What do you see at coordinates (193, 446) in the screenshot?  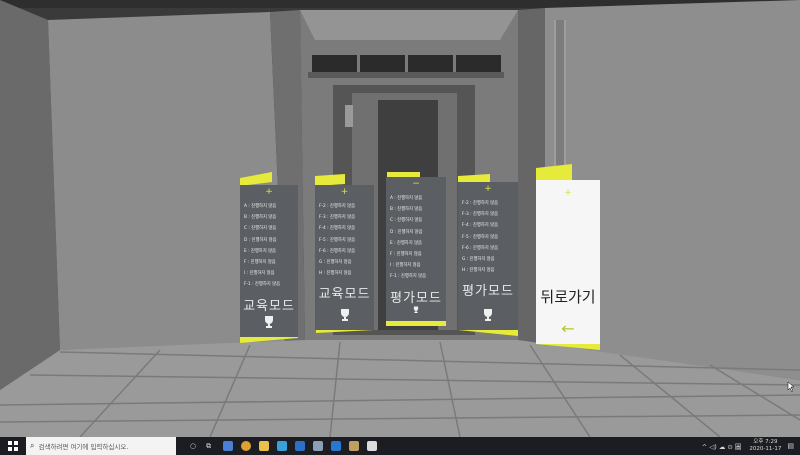 I see `cortana-icon: ○` at bounding box center [193, 446].